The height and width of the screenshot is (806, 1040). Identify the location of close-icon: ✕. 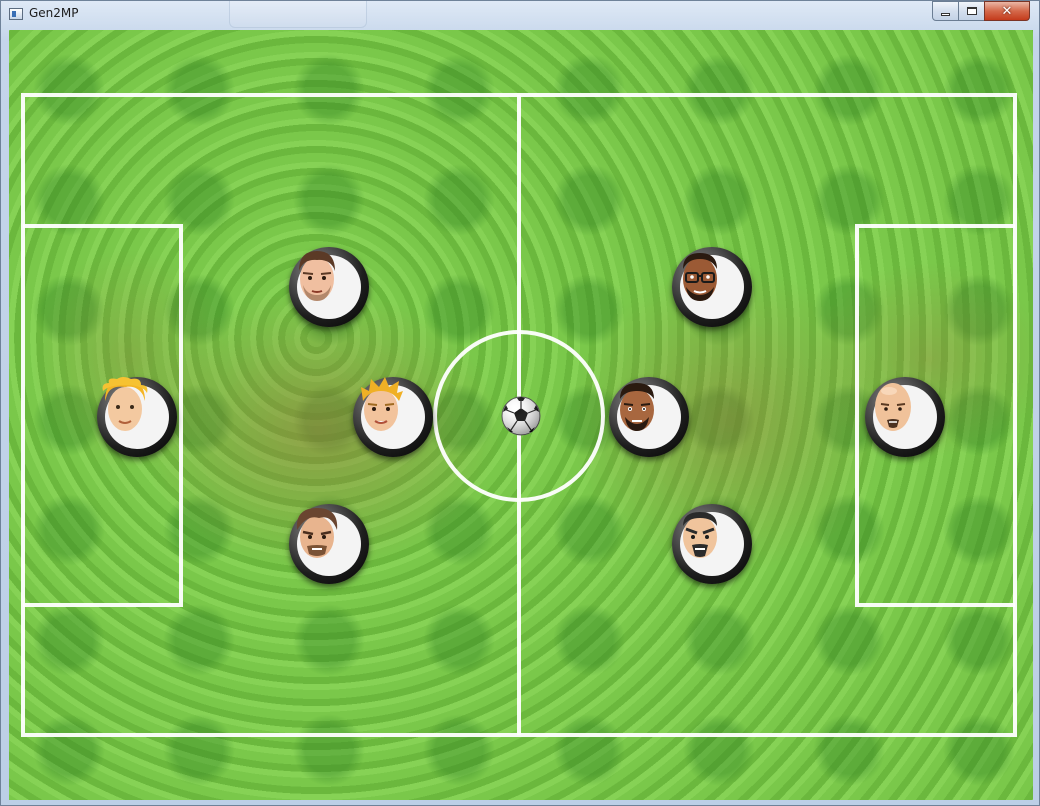
(1007, 11).